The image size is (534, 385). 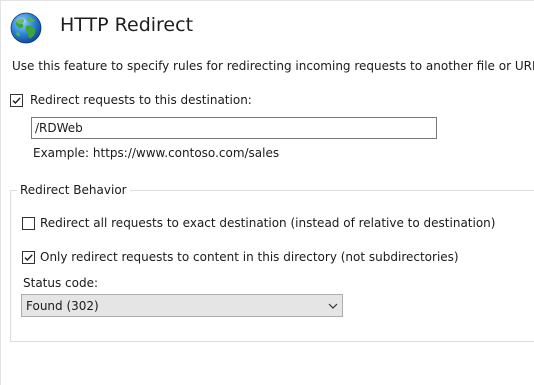 What do you see at coordinates (267, 0) in the screenshot?
I see `top-border` at bounding box center [267, 0].